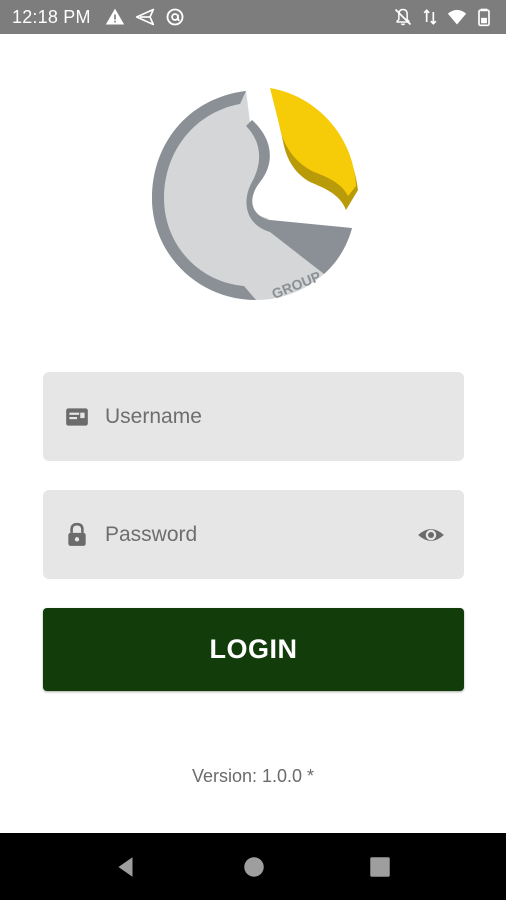 Image resolution: width=506 pixels, height=900 pixels. I want to click on recents-icon, so click(380, 867).